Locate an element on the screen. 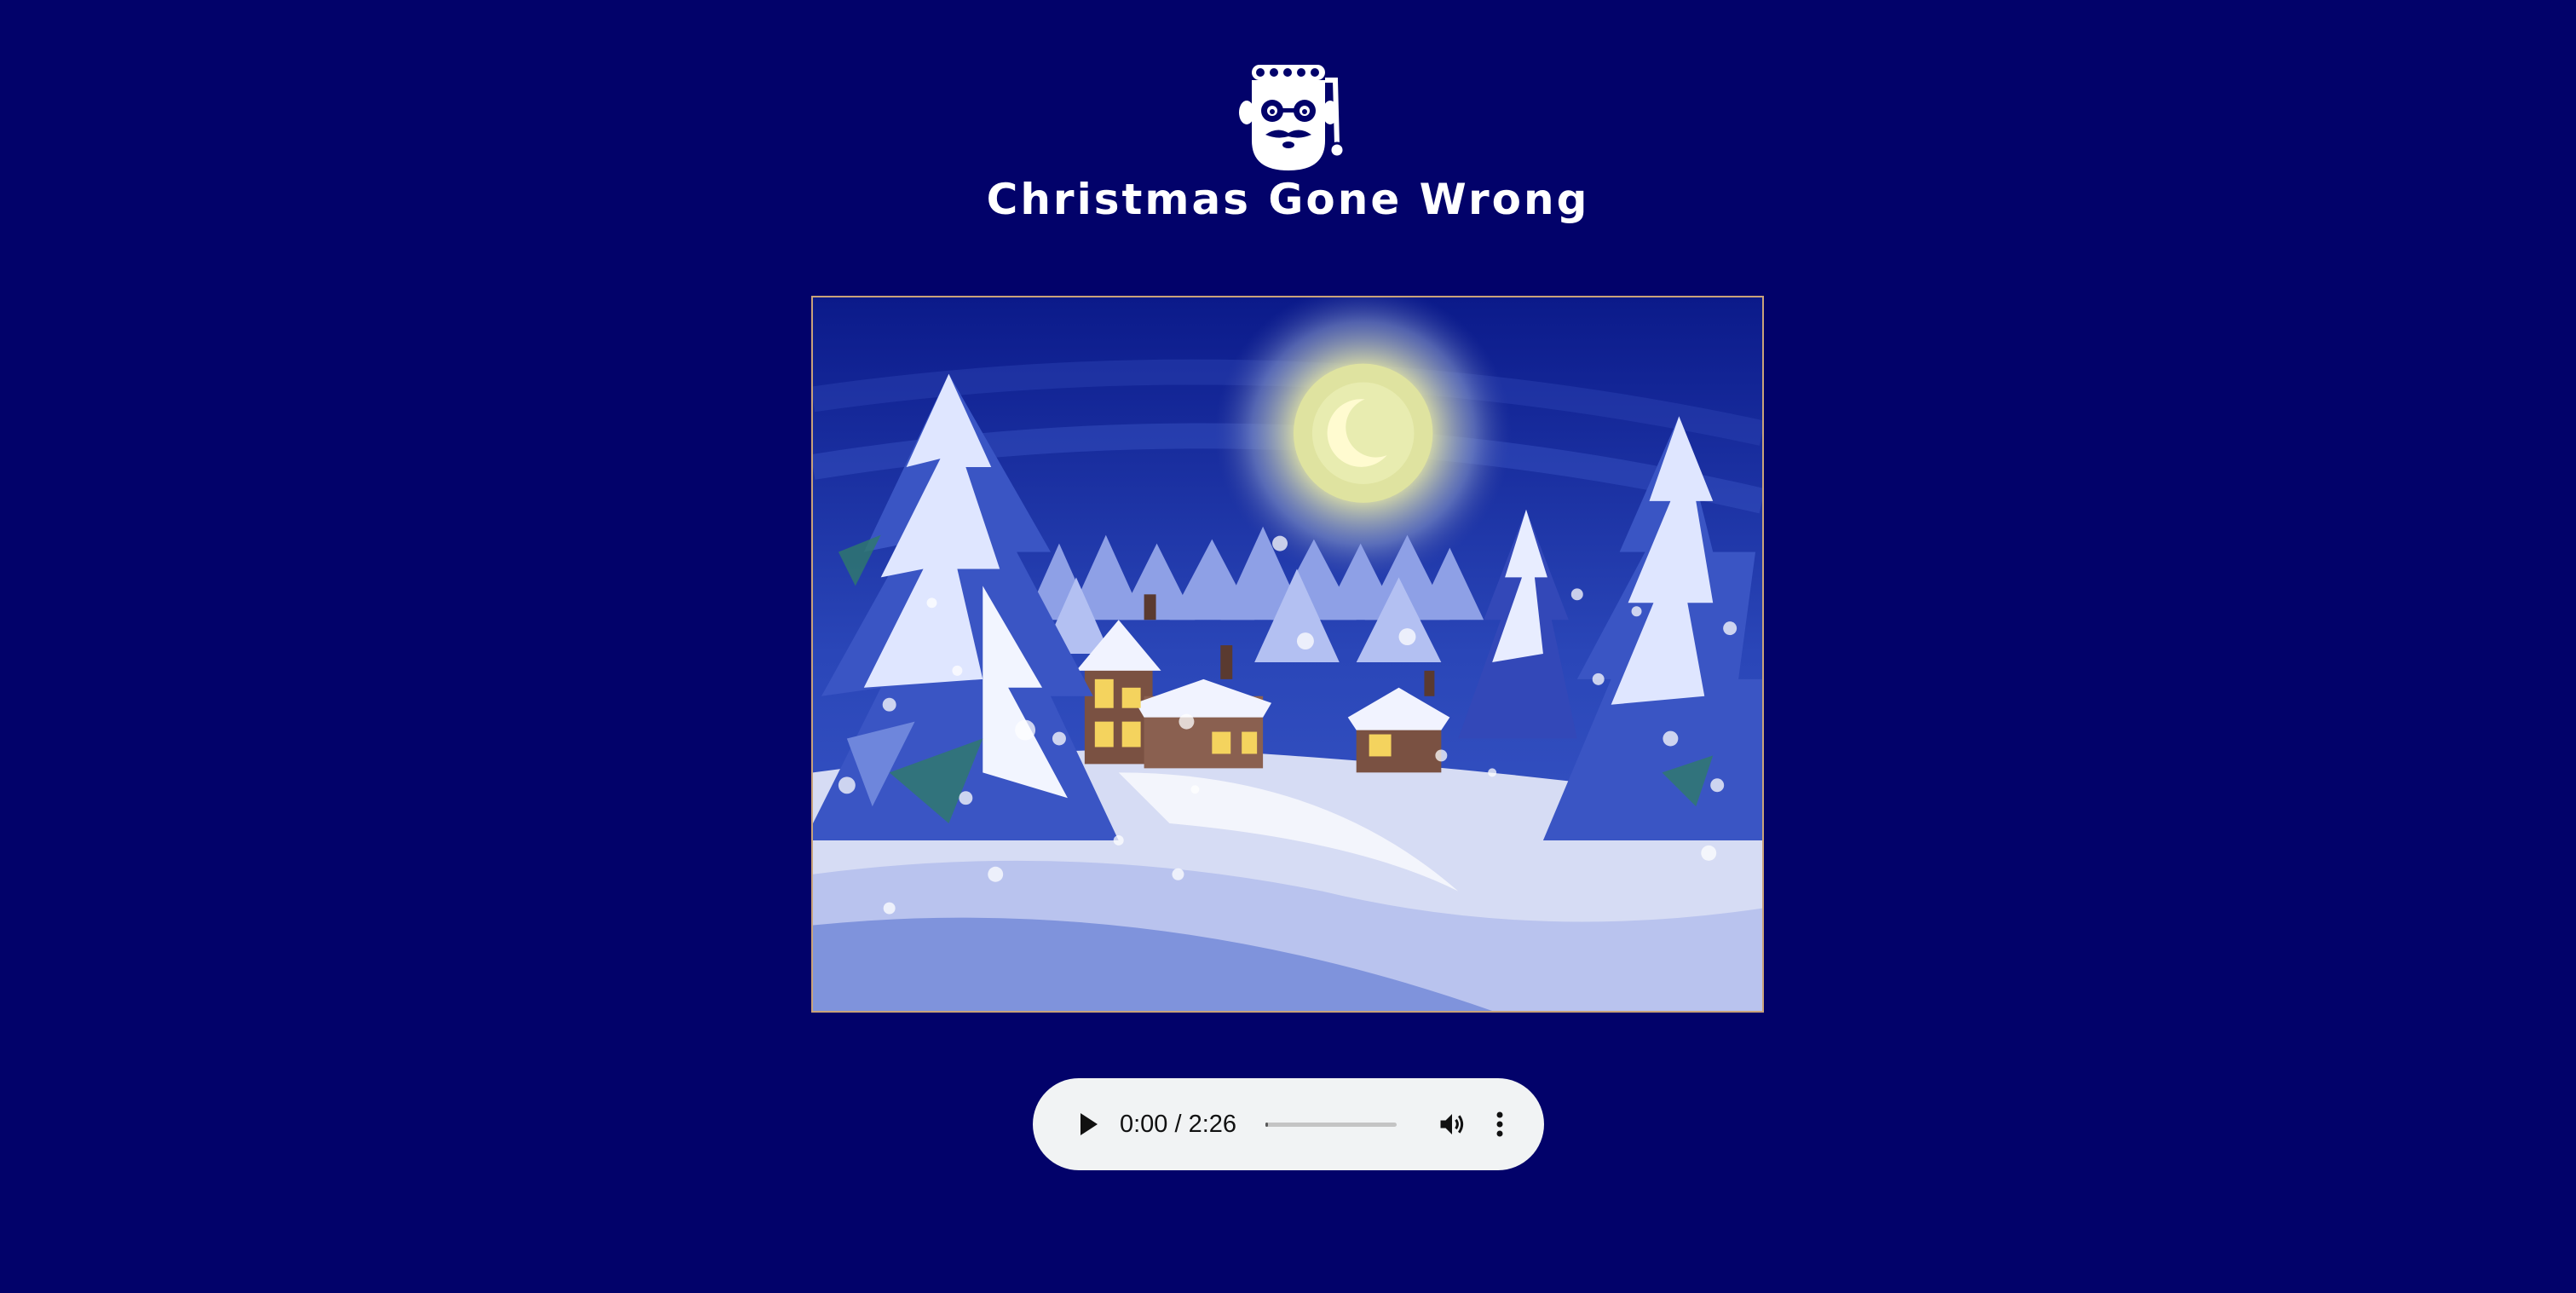 Image resolution: width=2576 pixels, height=1293 pixels. play-icon is located at coordinates (1089, 1124).